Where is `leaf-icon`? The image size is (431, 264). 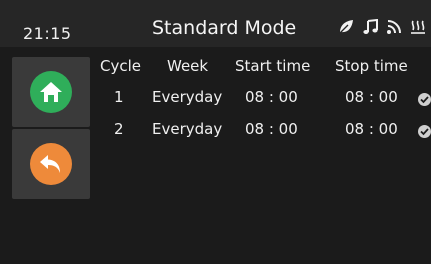 leaf-icon is located at coordinates (346, 27).